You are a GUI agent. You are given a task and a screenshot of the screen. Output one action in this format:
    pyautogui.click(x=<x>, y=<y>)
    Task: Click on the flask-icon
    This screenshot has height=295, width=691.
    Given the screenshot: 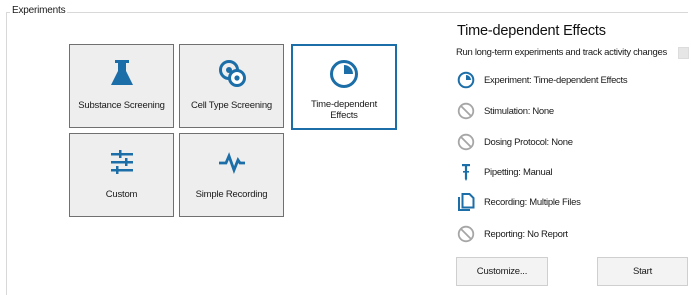 What is the action you would take?
    pyautogui.click(x=122, y=73)
    